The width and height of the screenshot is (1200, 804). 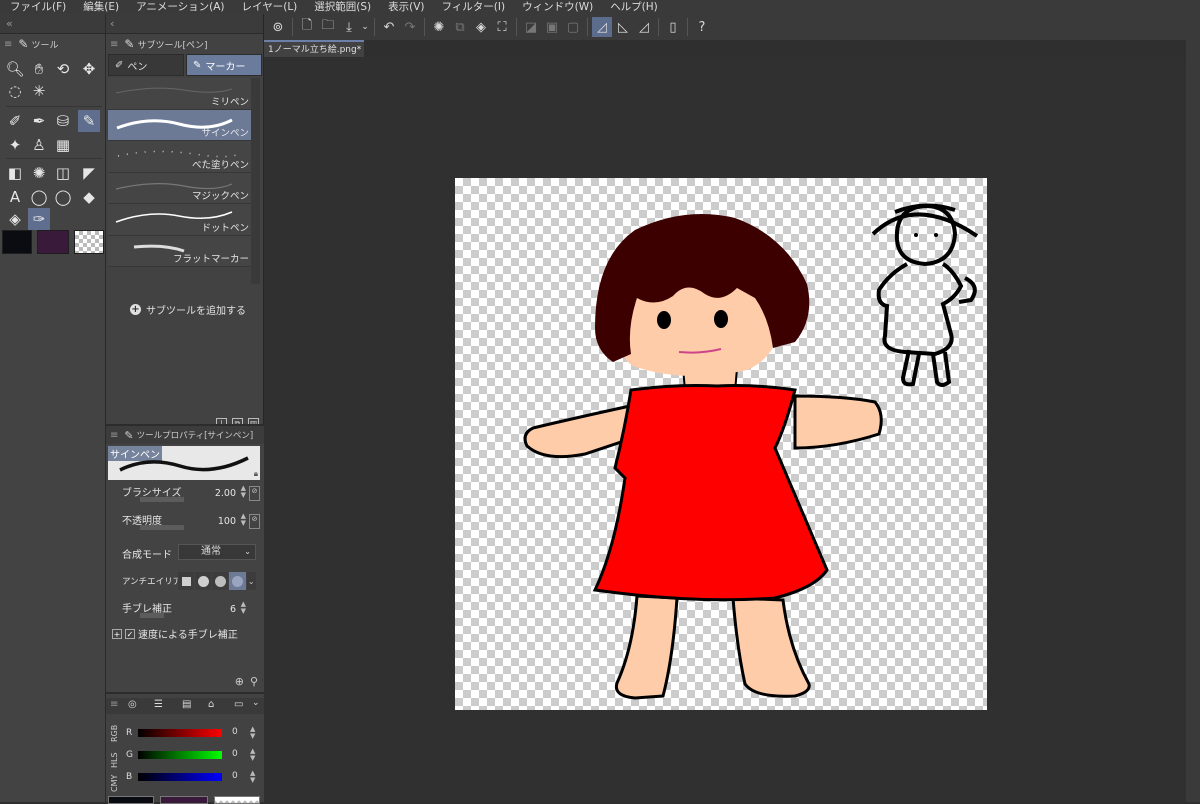 I want to click on brush-item: マジックペン, so click(x=180, y=188).